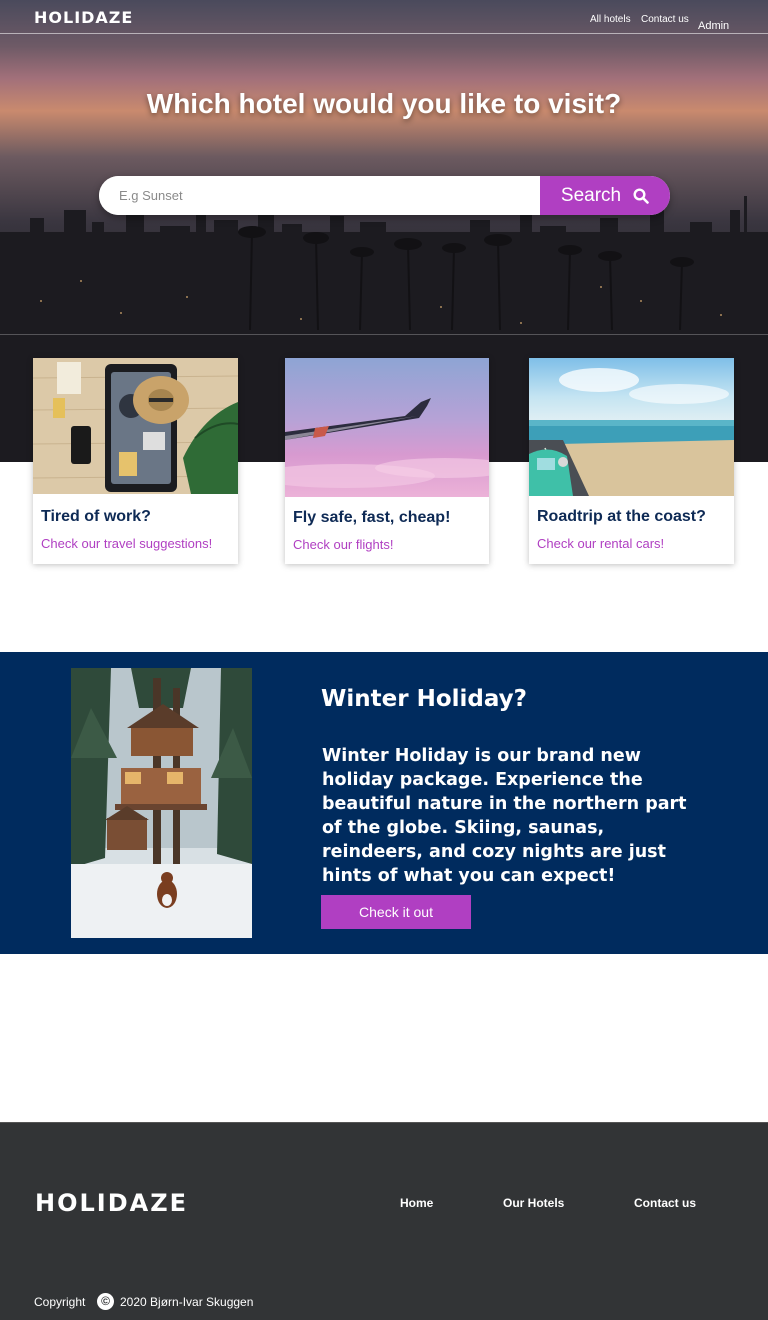 This screenshot has width=768, height=1320. What do you see at coordinates (319, 195) in the screenshot?
I see `hotel-search-input` at bounding box center [319, 195].